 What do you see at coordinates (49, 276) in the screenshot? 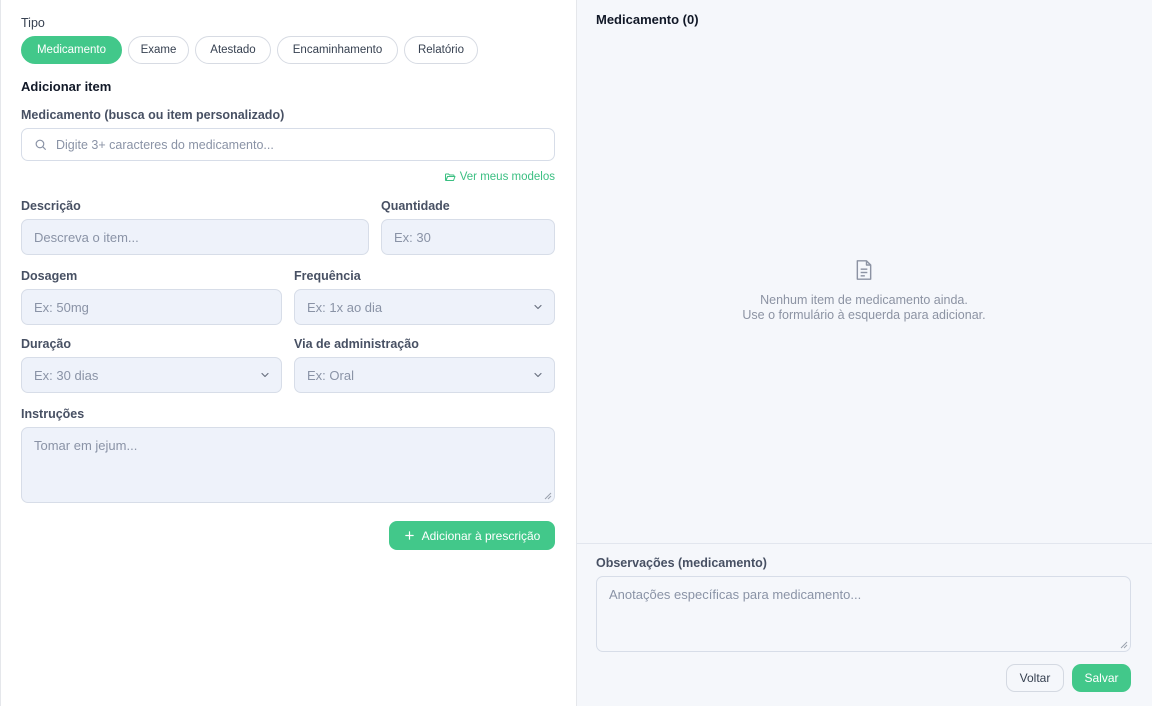
I see `dosagem-label: Dosagem` at bounding box center [49, 276].